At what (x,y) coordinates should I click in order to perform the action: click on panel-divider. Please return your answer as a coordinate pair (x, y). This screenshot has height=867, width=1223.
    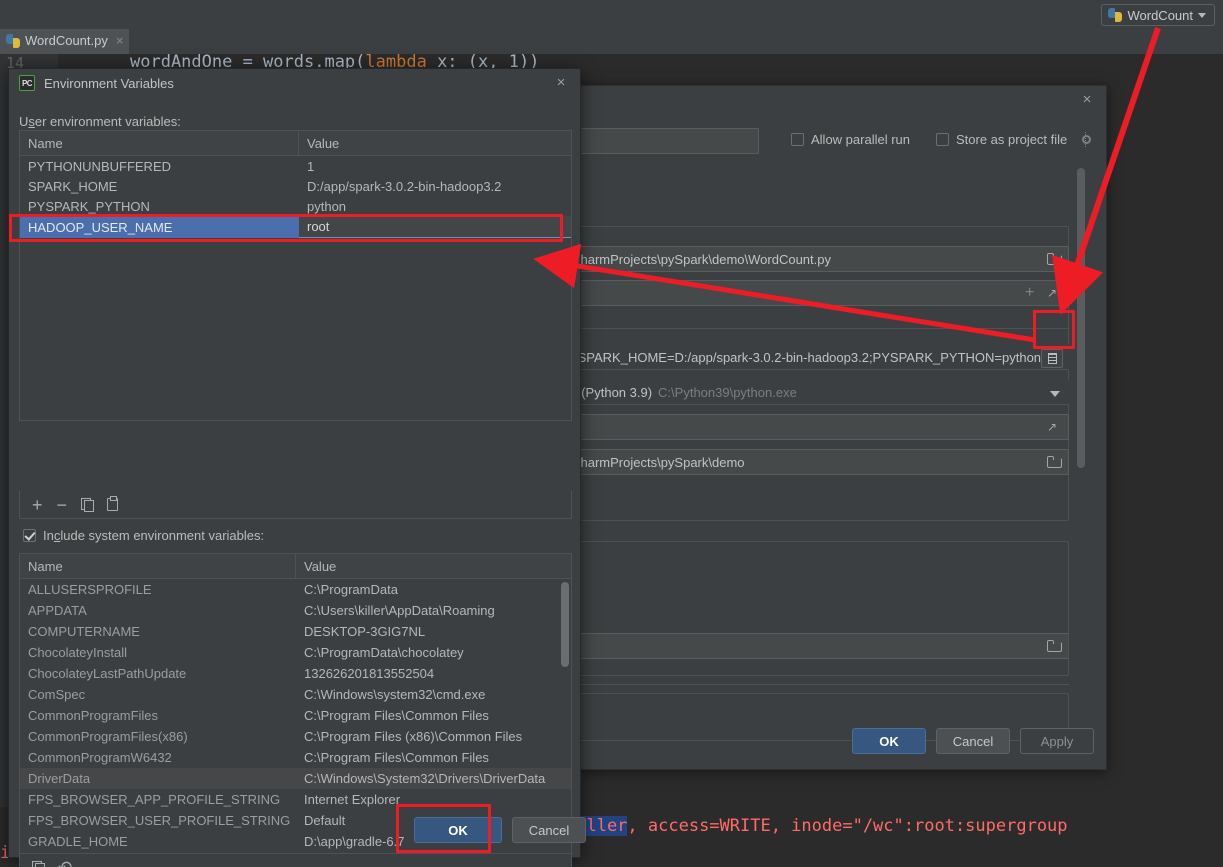
    Looking at the image, I should click on (819, 328).